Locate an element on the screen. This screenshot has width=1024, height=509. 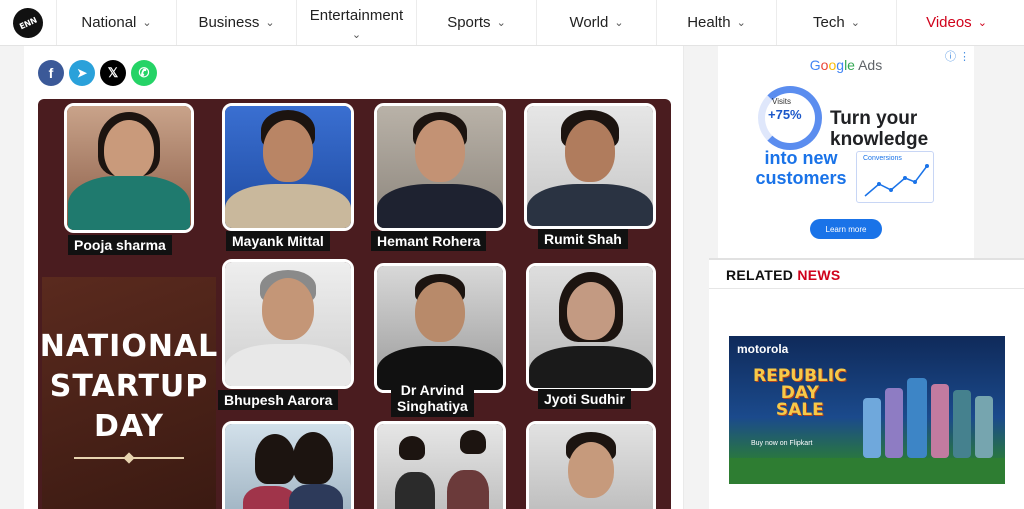
sale-title: REPUBLIC DAY SALE is located at coordinates (800, 393).